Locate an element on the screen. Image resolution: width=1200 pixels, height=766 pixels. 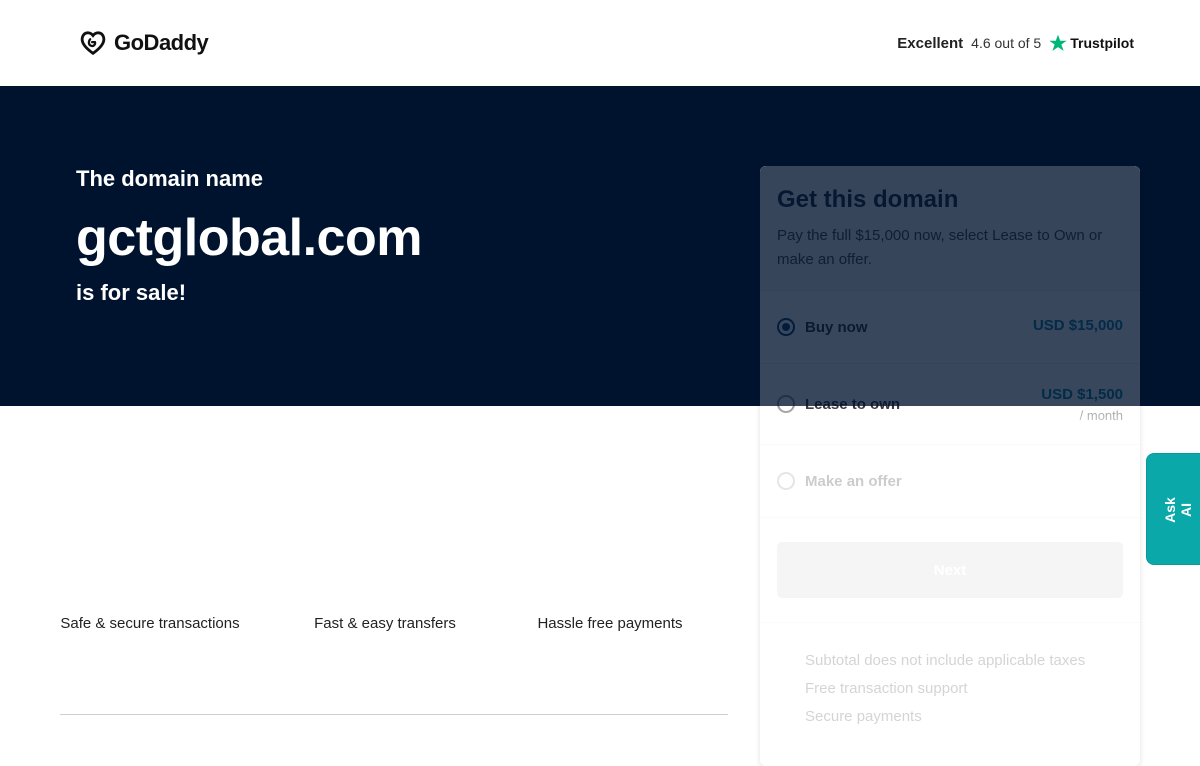
trustpilot-brand: Trustpilot is located at coordinates (1091, 43).